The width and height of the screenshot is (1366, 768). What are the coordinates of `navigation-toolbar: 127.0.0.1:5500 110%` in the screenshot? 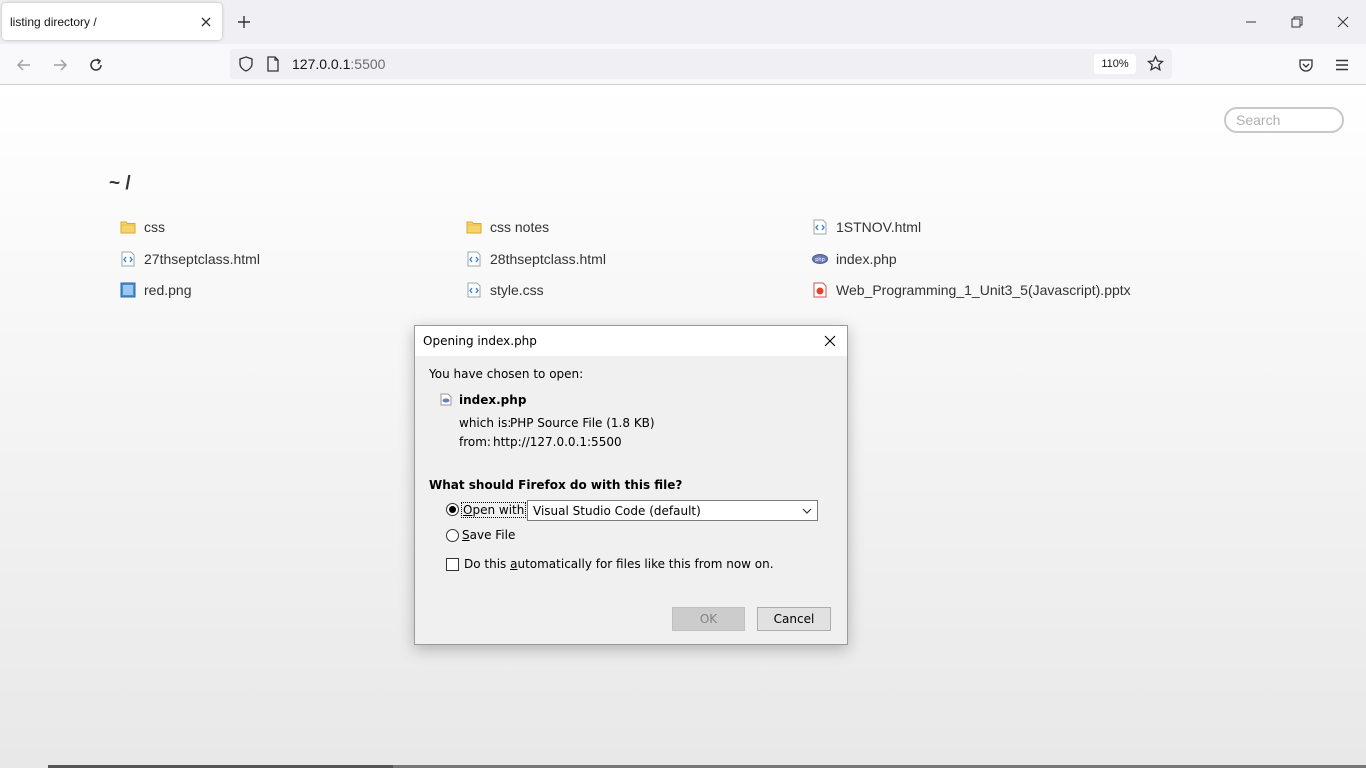 It's located at (683, 64).